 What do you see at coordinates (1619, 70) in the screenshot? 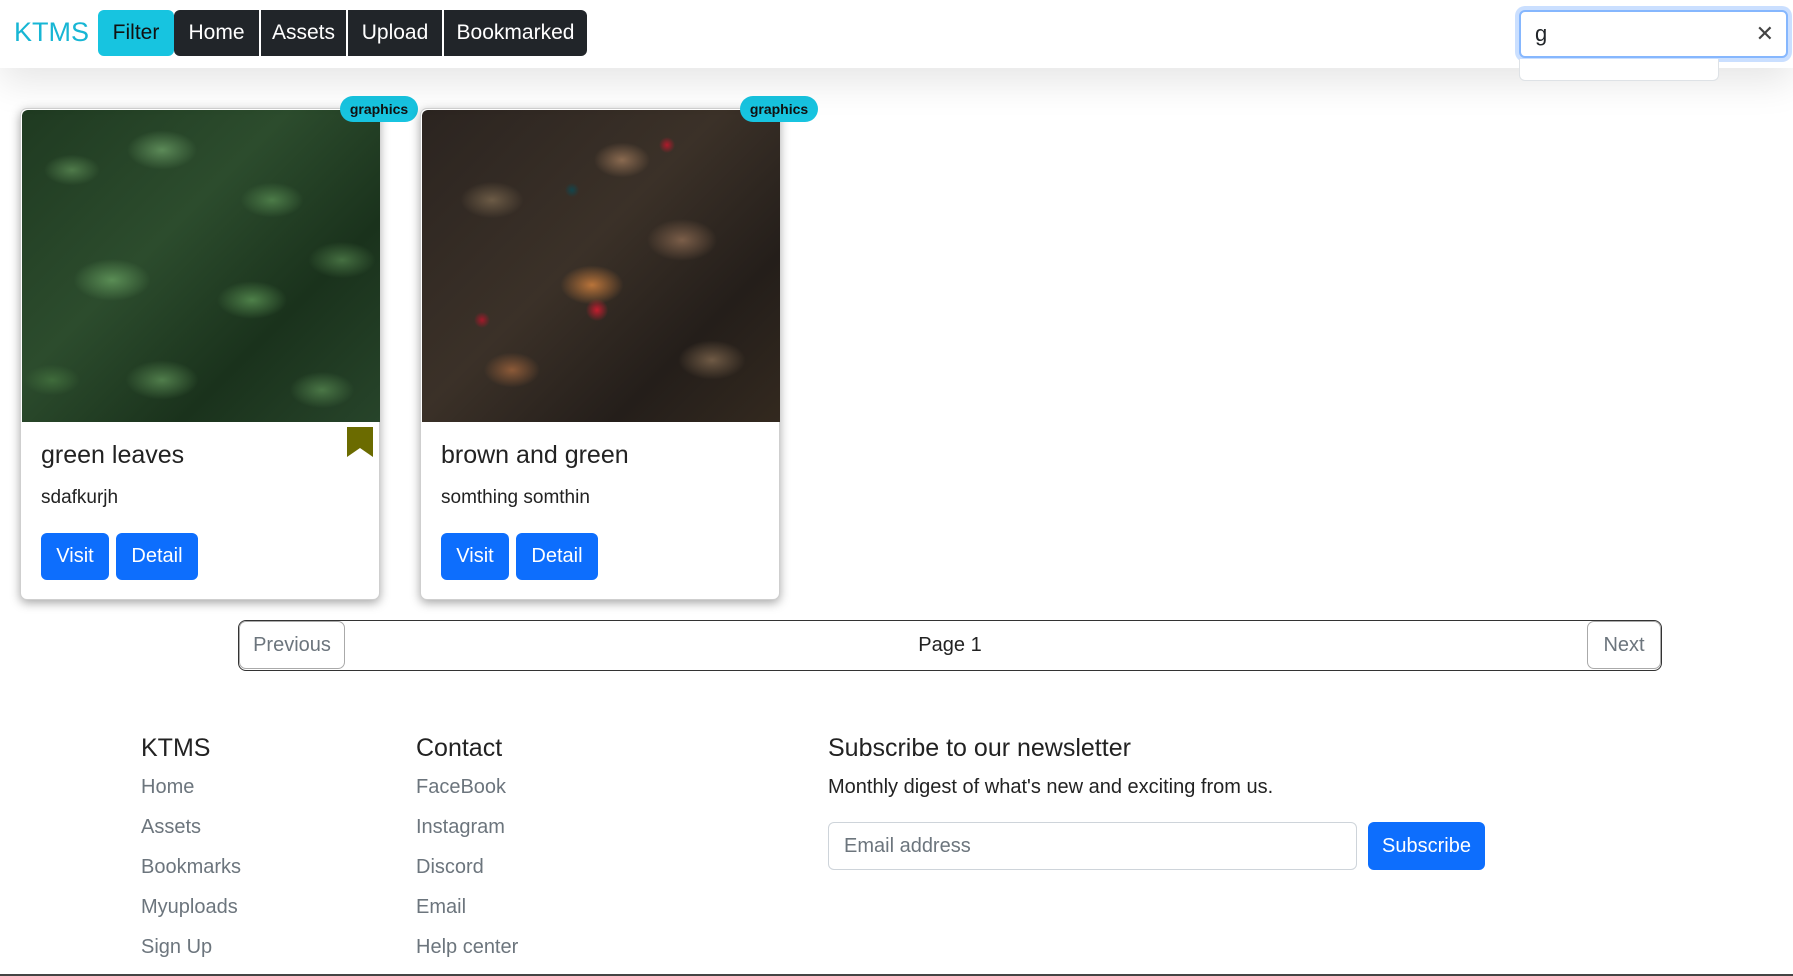
I see `search-suggestions-dropdown` at bounding box center [1619, 70].